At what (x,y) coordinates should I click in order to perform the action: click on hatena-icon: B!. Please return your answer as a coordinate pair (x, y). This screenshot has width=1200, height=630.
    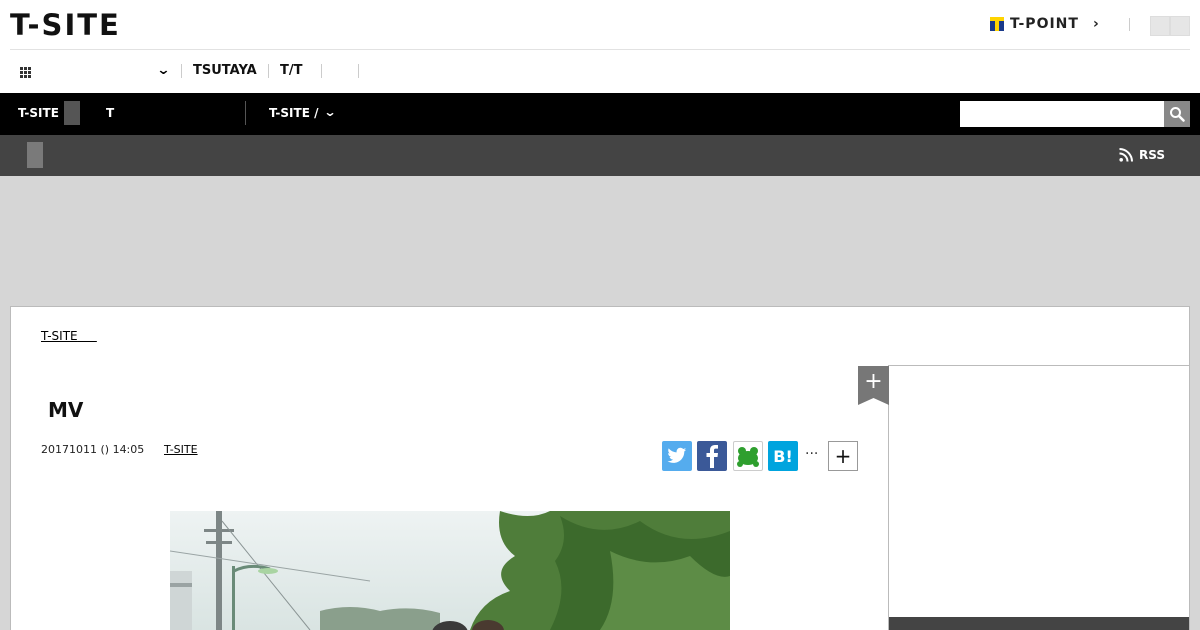
    Looking at the image, I should click on (783, 456).